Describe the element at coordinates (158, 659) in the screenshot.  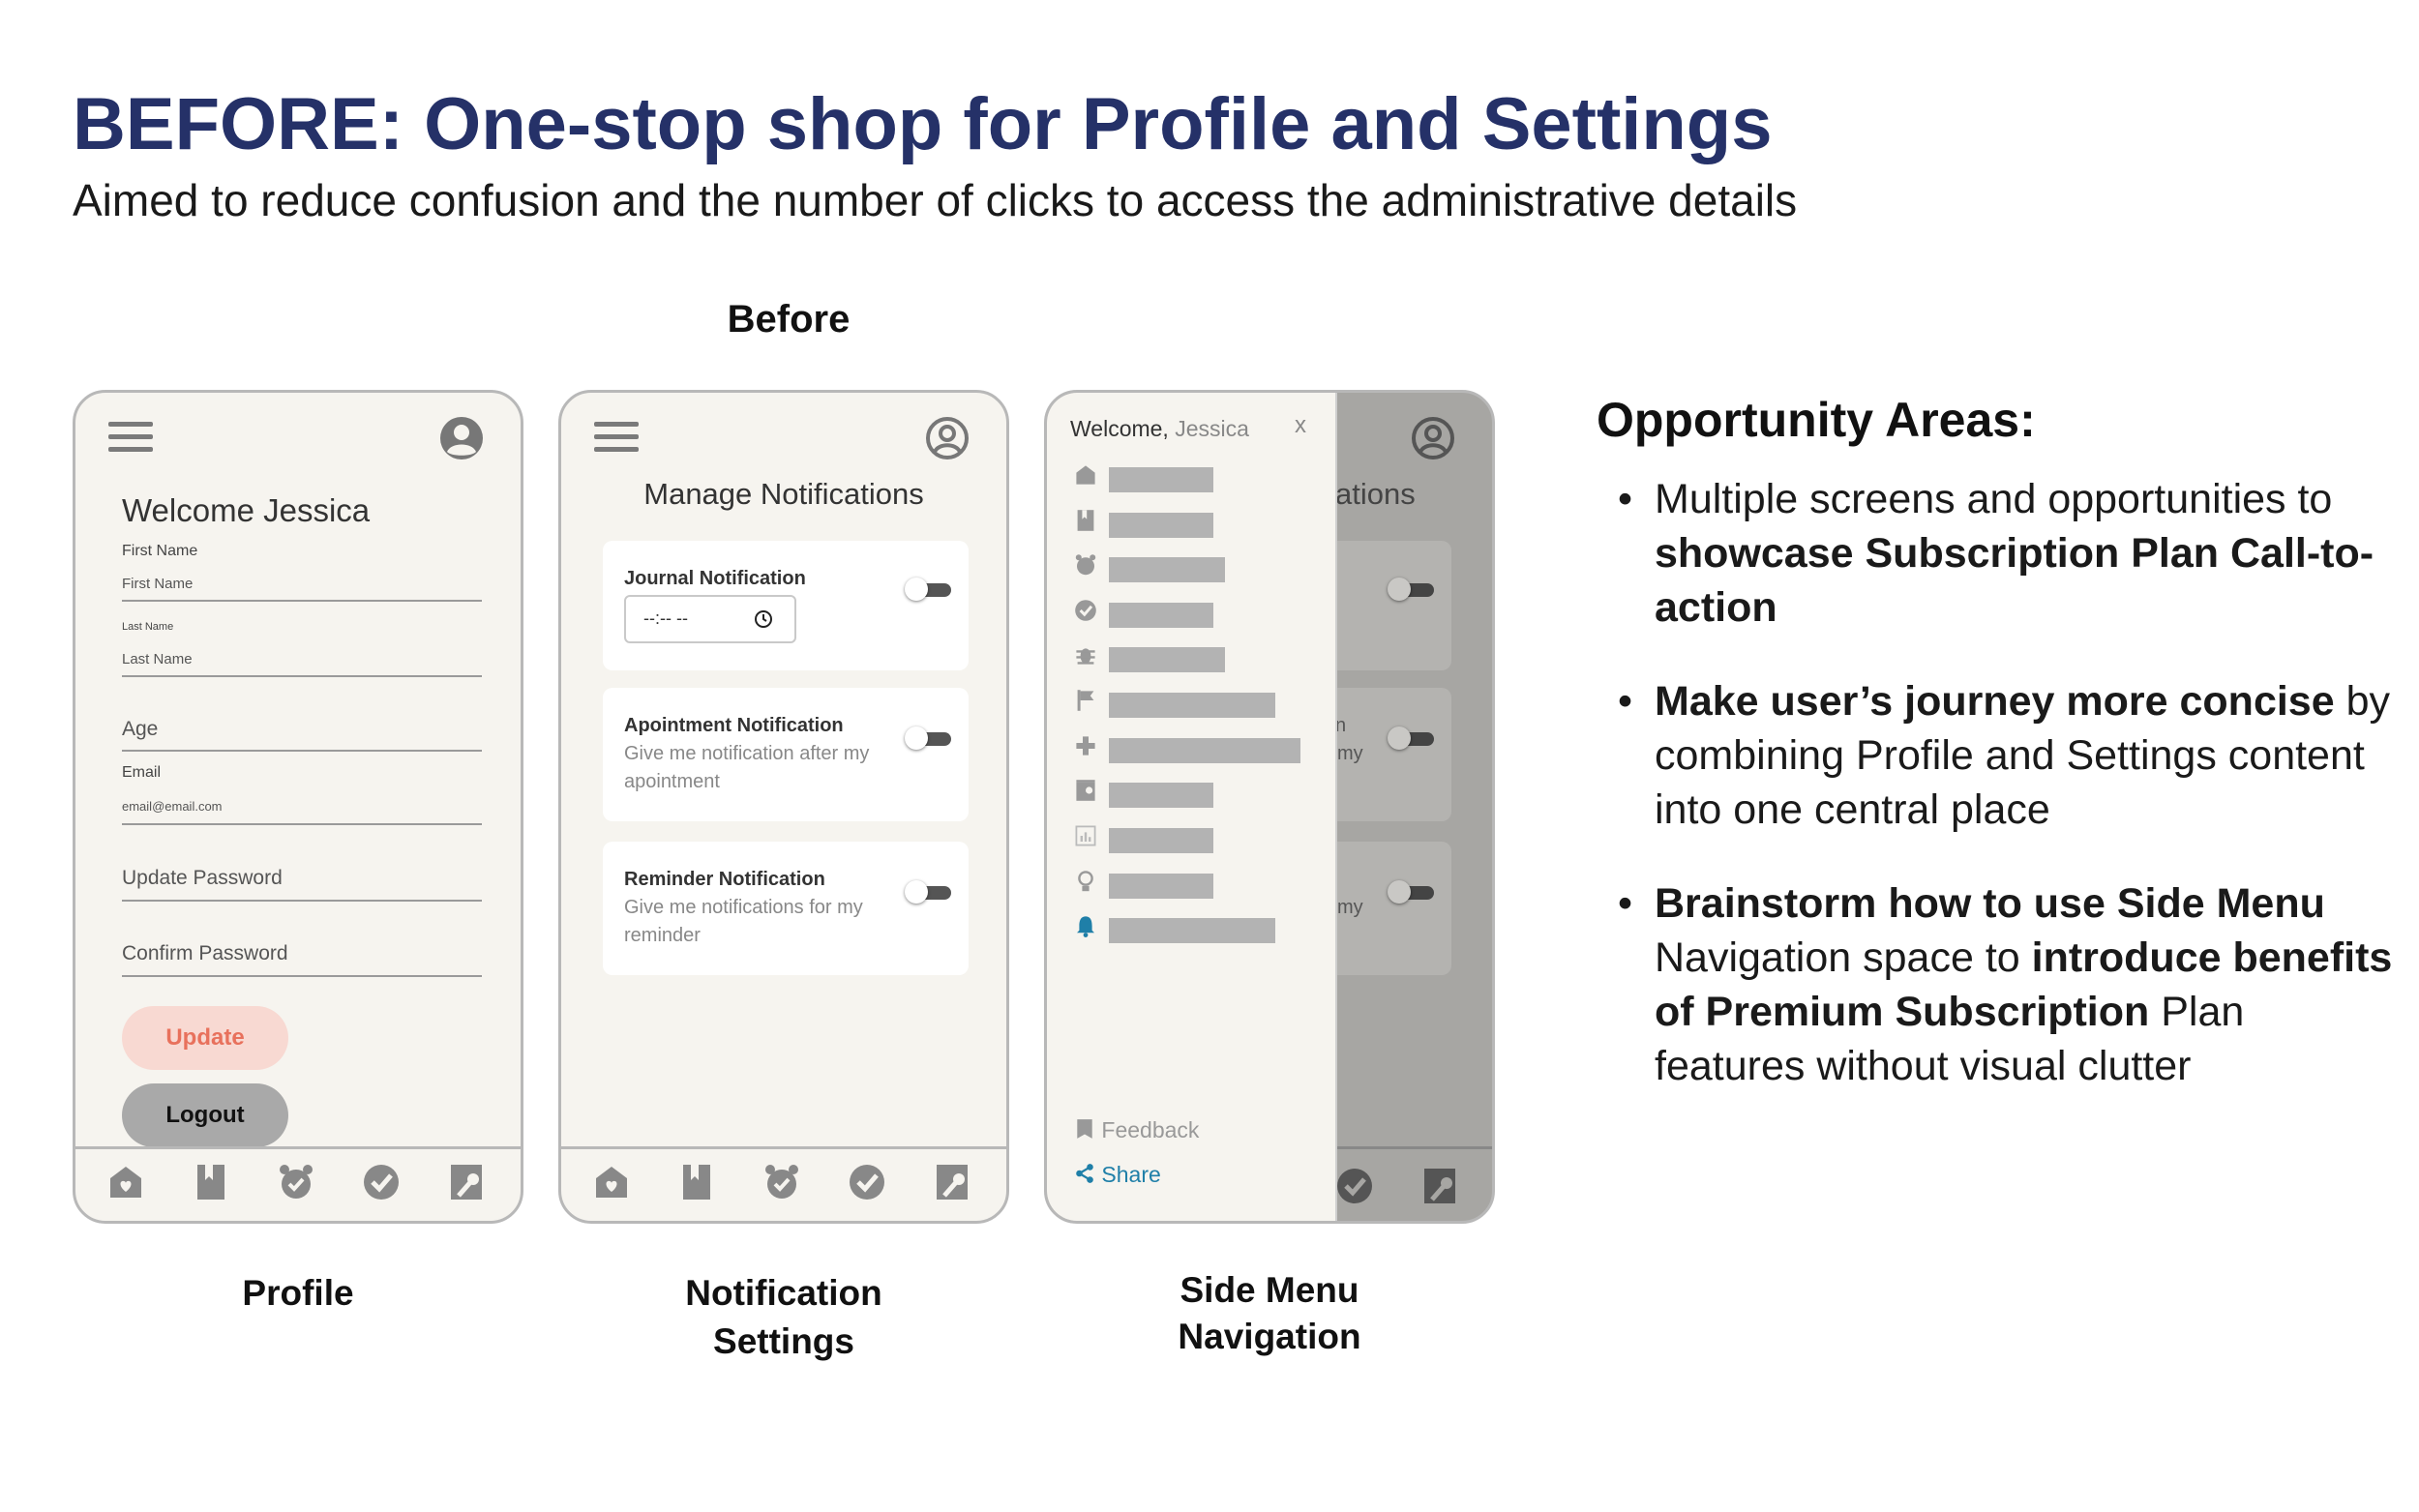
I see `last-name-input: Last Name` at that location.